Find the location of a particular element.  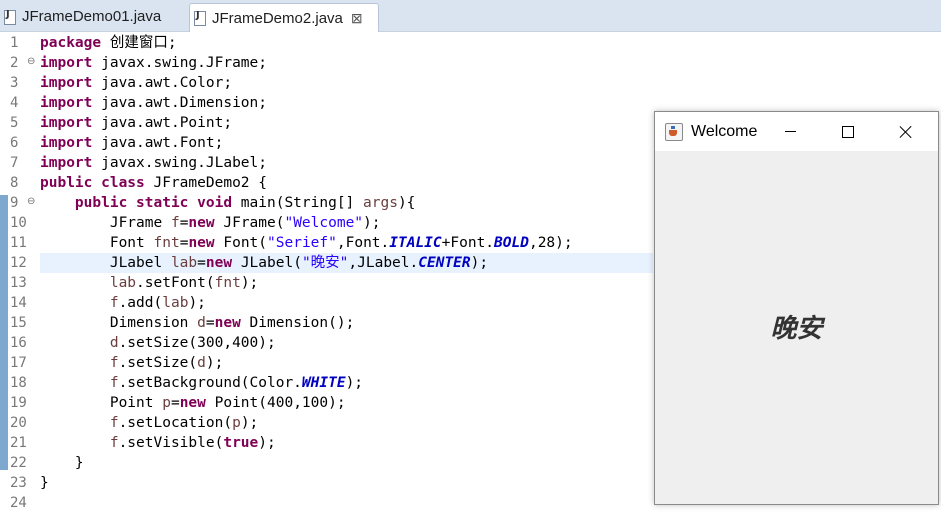

code-token: fnt is located at coordinates (227, 283).